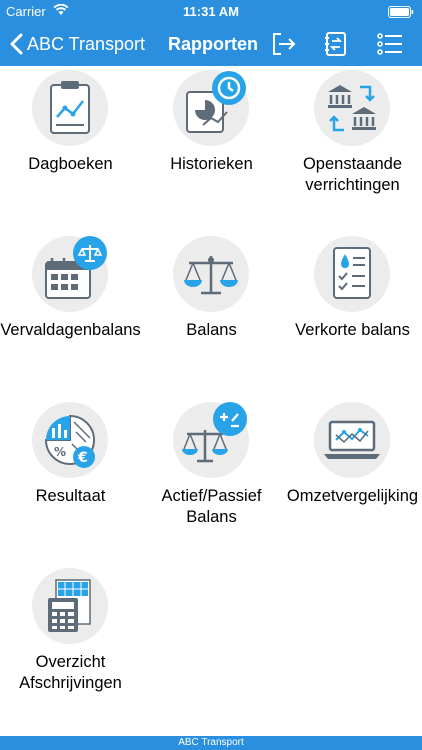 The image size is (422, 750). What do you see at coordinates (352, 108) in the screenshot?
I see `bank-transfer-icon` at bounding box center [352, 108].